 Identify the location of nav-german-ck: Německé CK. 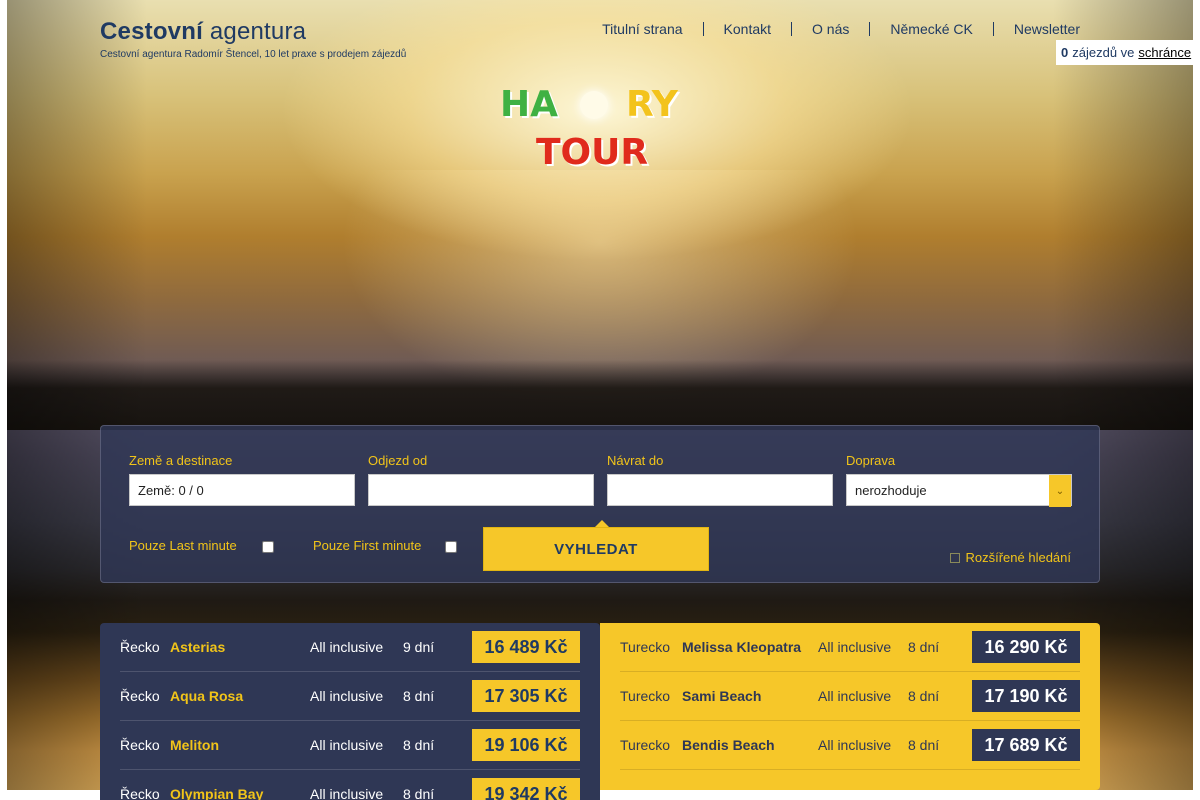
(930, 29).